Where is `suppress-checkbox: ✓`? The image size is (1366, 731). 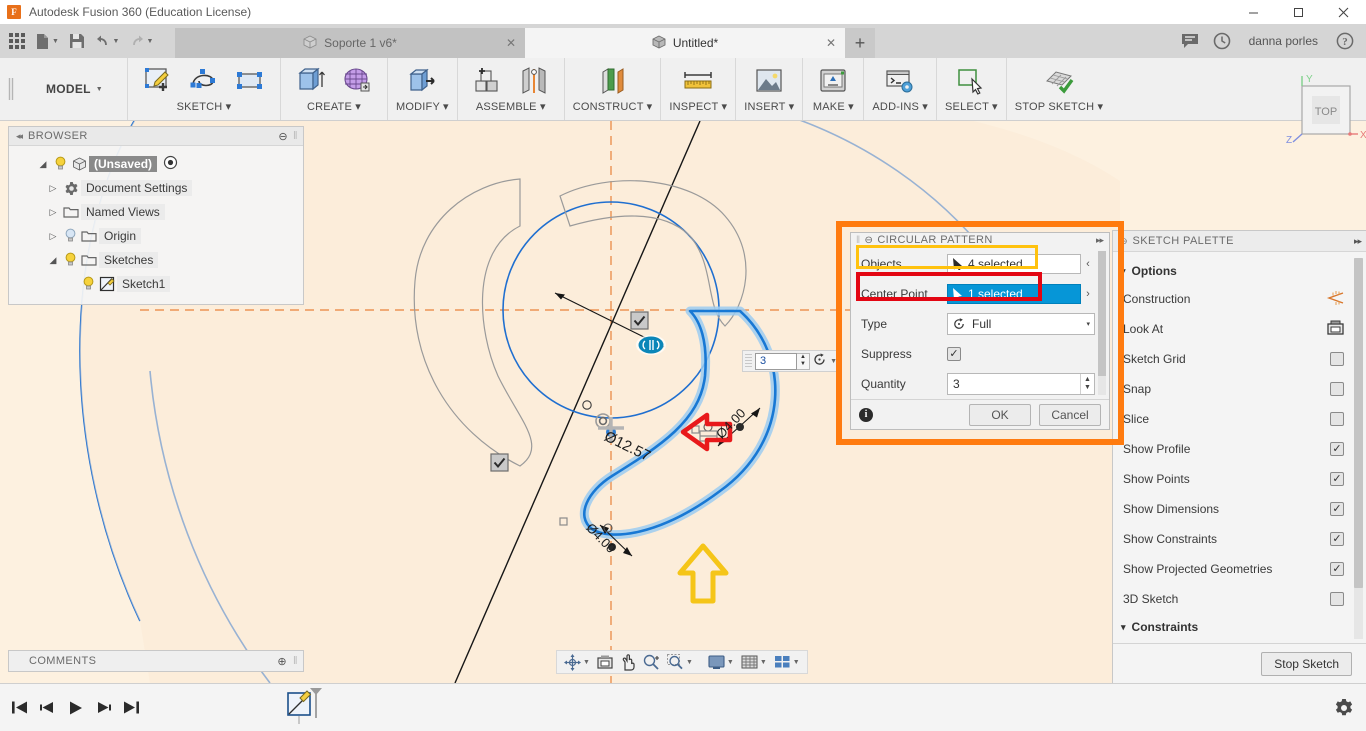
suppress-checkbox: ✓ is located at coordinates (954, 354).